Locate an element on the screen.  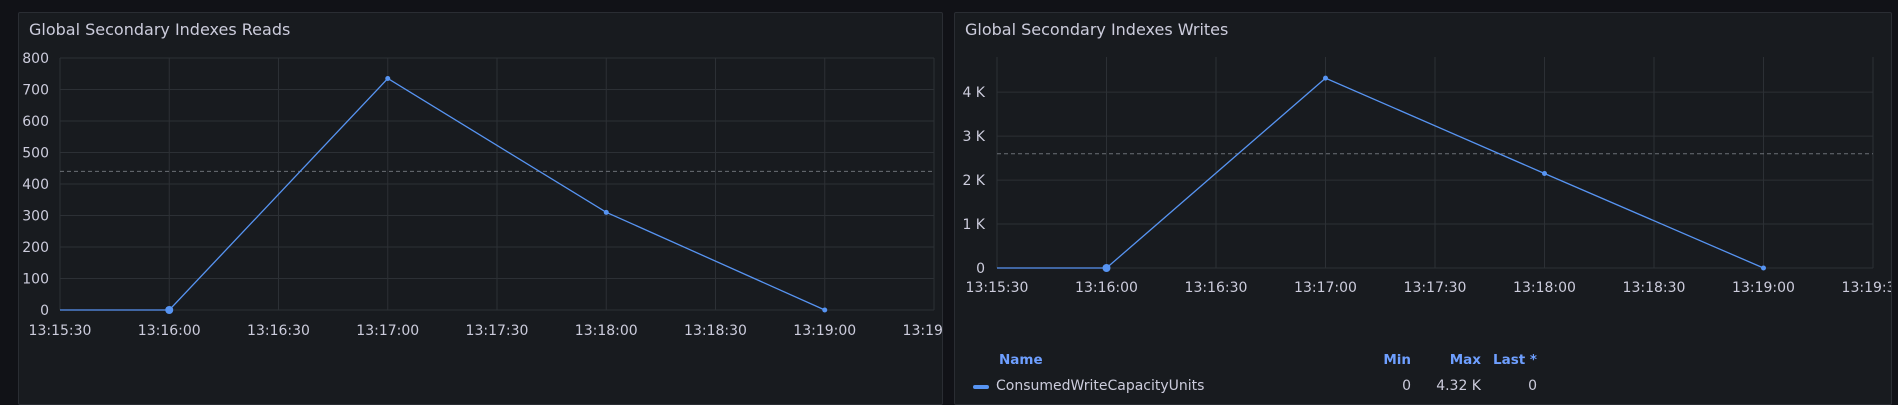
y-tick-label: 700 is located at coordinates (35, 91).